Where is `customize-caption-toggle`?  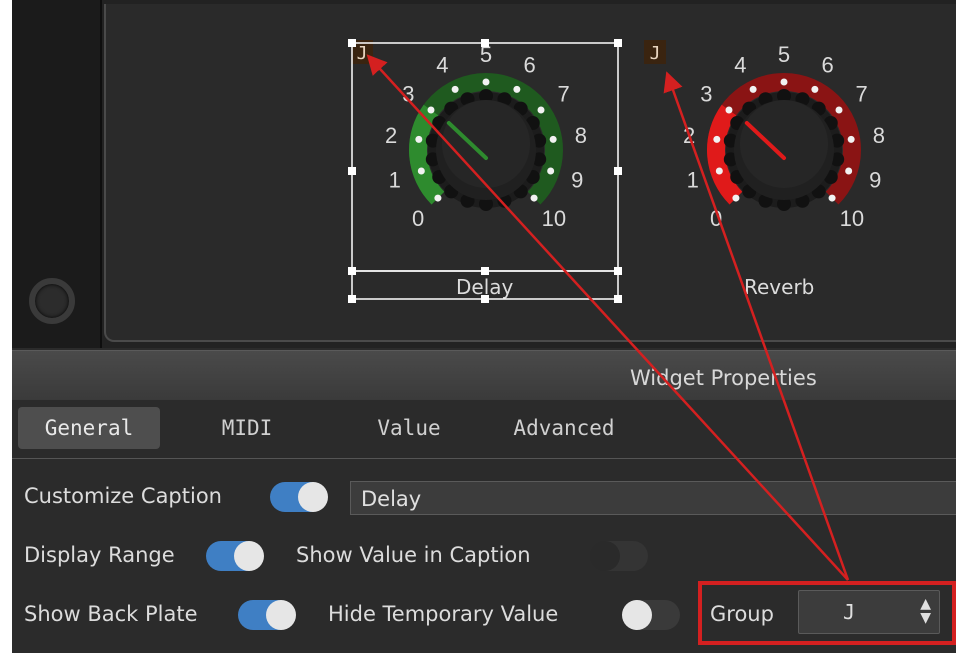 customize-caption-toggle is located at coordinates (299, 497).